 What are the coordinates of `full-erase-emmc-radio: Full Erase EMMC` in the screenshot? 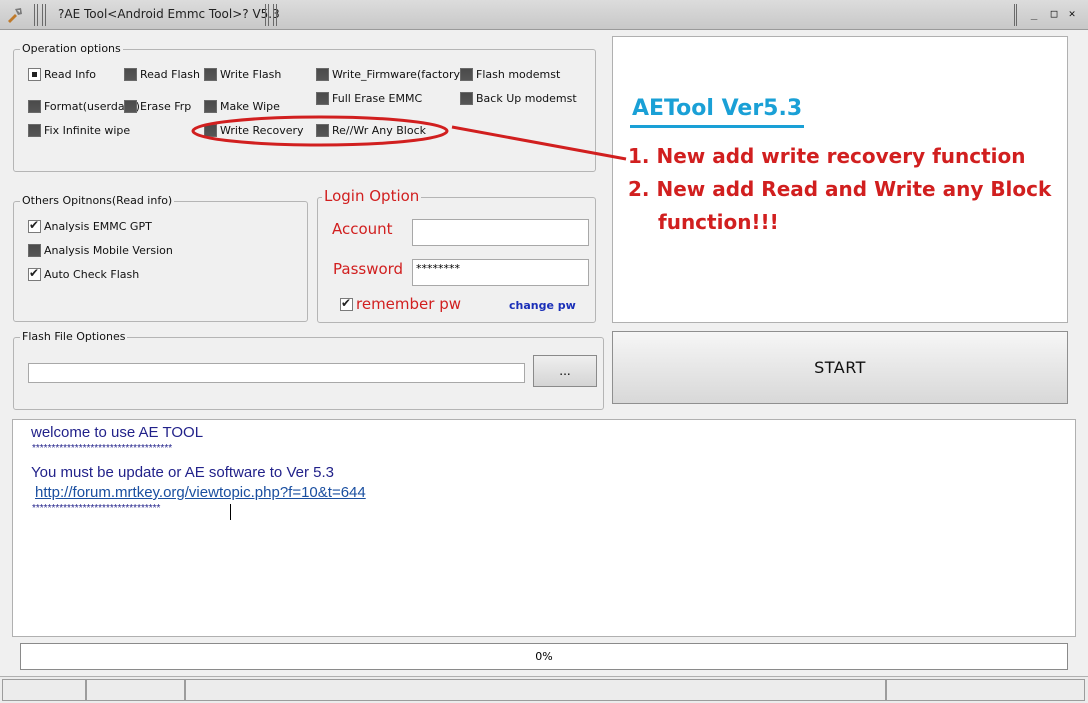 It's located at (369, 98).